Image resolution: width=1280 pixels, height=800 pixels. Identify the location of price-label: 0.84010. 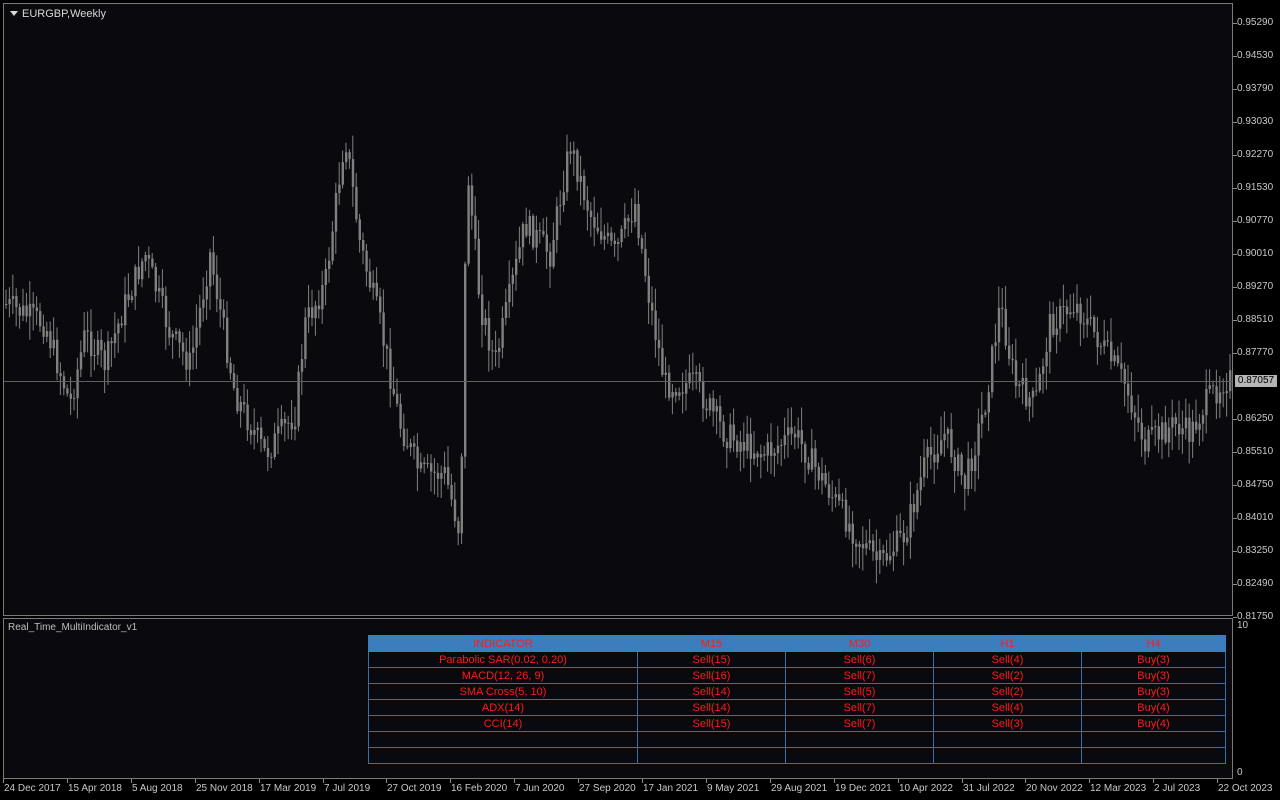
(1255, 517).